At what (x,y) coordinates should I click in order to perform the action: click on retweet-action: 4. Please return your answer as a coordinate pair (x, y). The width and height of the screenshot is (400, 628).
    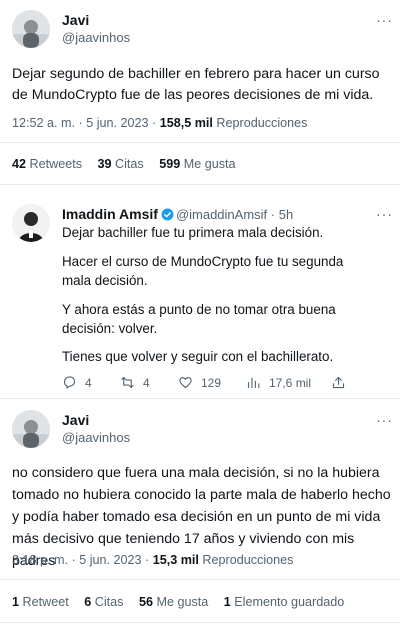
    Looking at the image, I should click on (135, 382).